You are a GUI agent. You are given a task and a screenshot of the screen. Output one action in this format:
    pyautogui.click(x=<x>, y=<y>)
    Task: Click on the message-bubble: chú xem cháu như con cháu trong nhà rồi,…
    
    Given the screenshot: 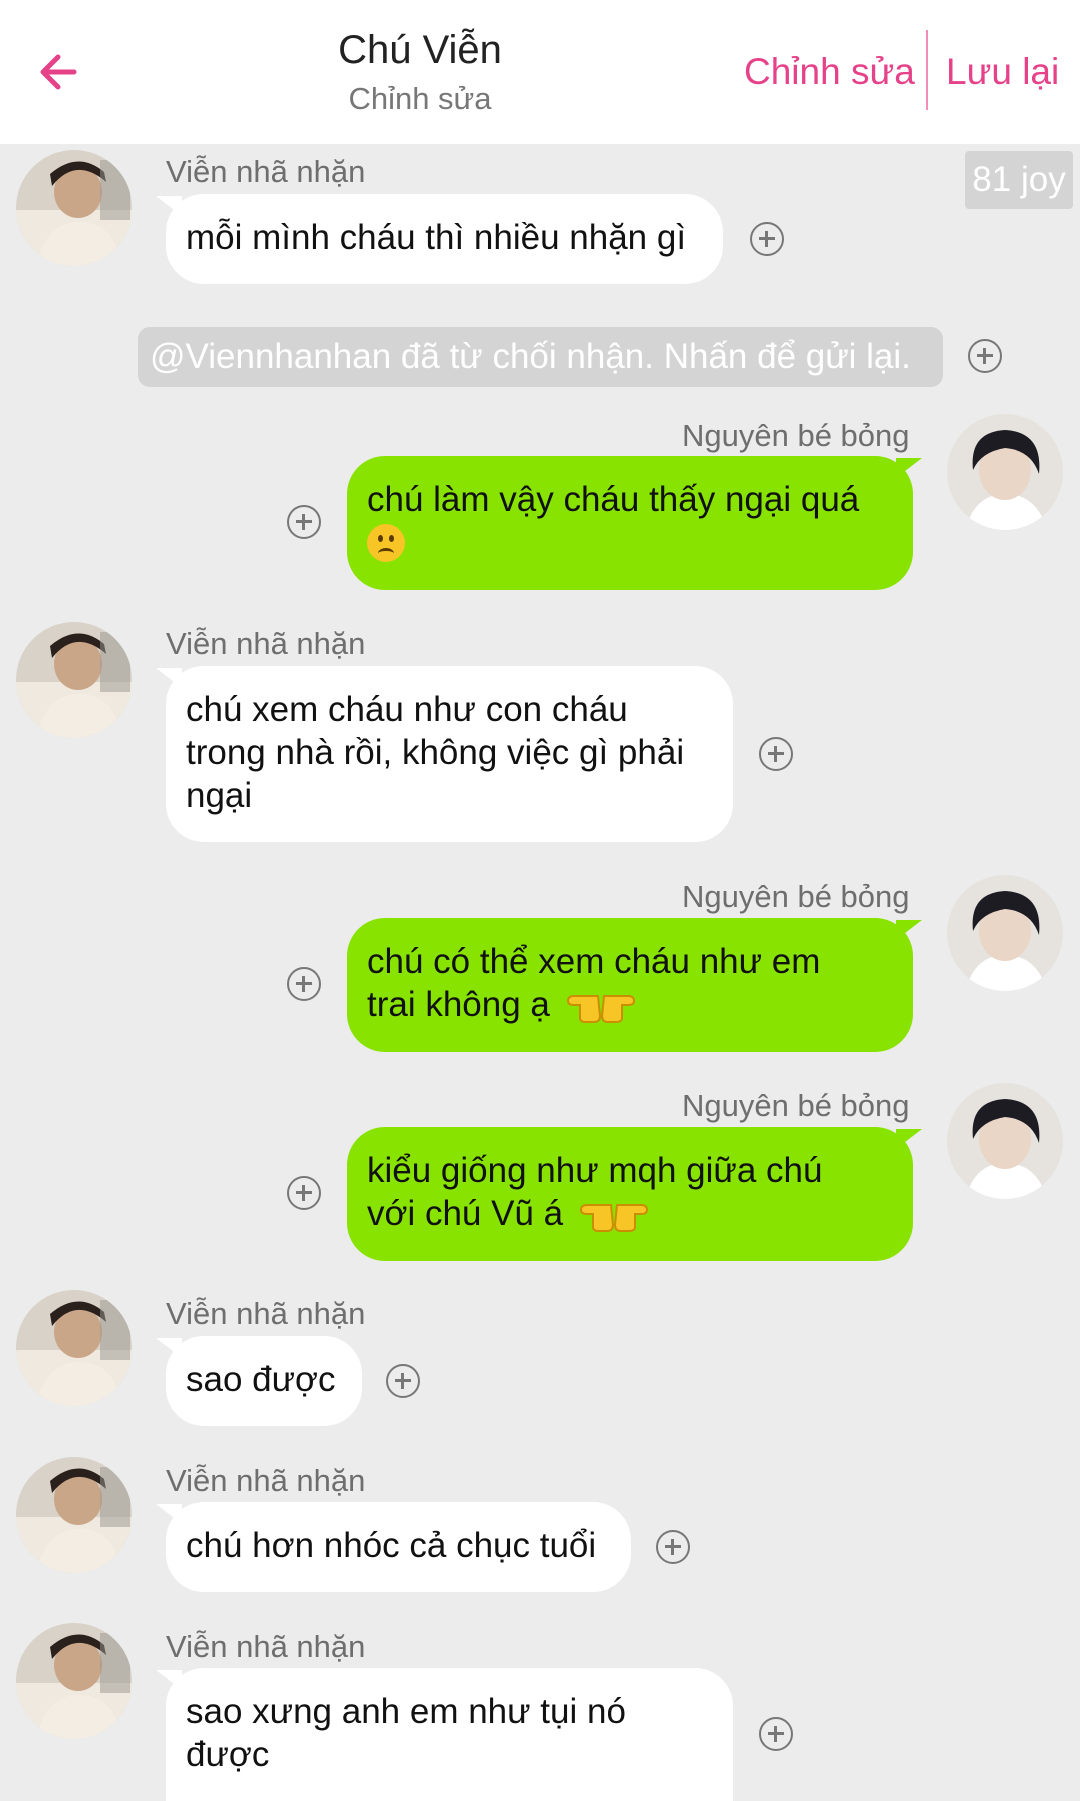 What is the action you would take?
    pyautogui.click(x=449, y=754)
    